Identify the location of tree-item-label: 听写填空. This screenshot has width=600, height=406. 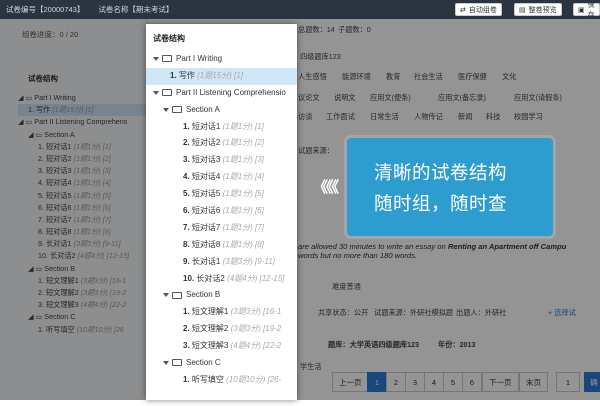
(207, 379).